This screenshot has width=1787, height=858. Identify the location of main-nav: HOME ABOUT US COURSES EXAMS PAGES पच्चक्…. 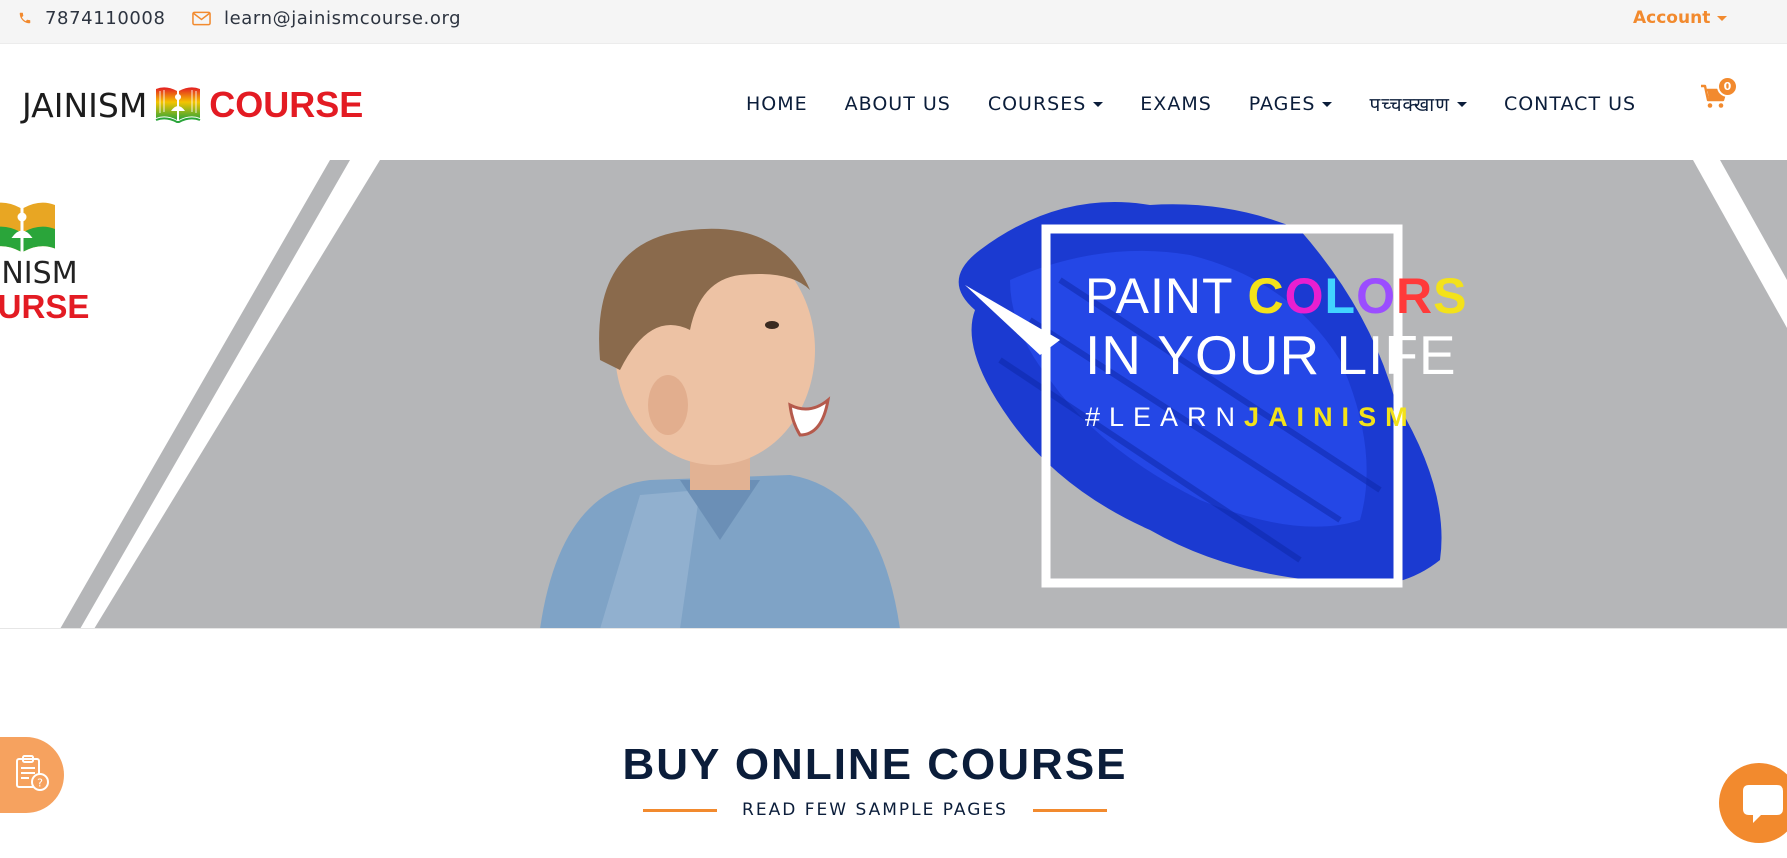
(1209, 104).